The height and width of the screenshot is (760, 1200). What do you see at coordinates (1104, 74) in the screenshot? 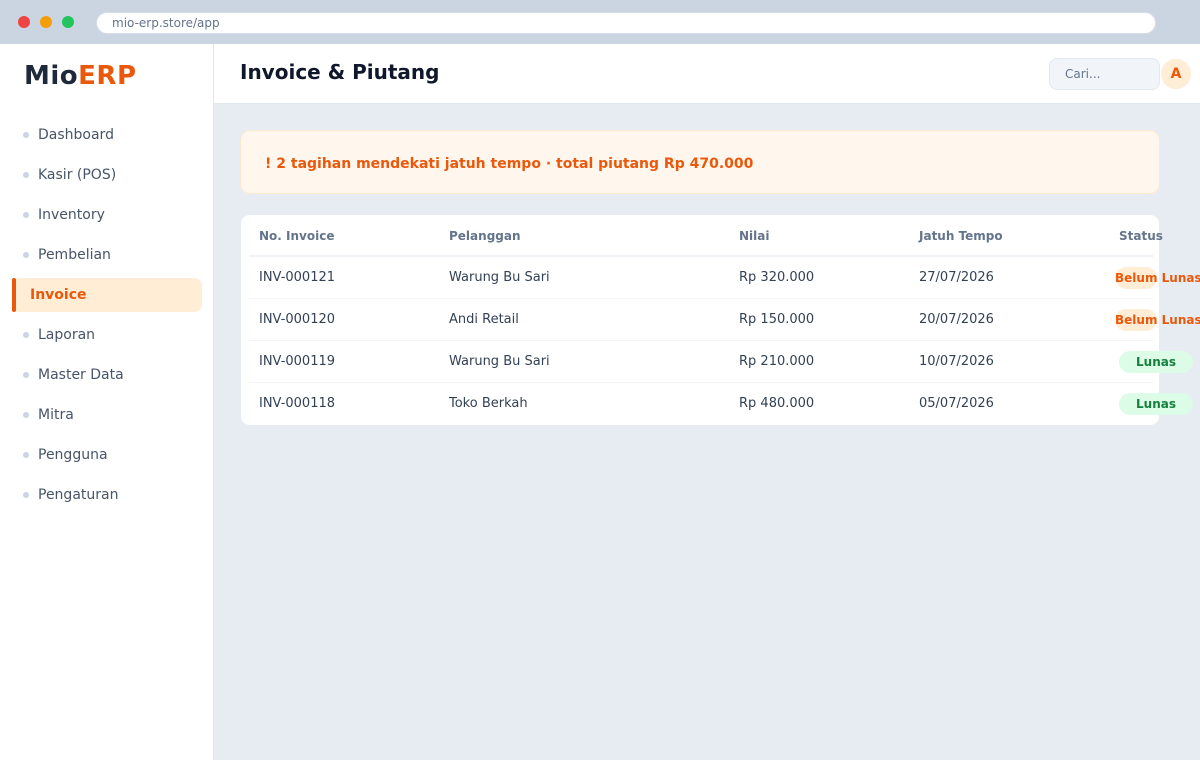
I see `search-input` at bounding box center [1104, 74].